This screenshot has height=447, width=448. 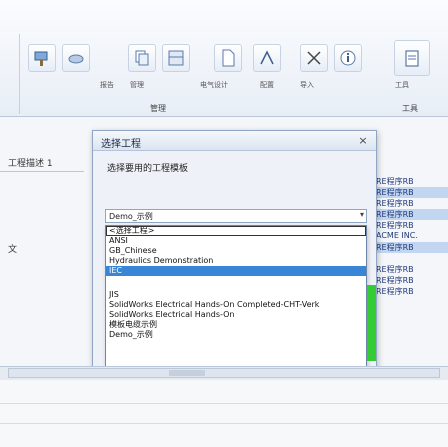 I want to click on paint-icon, so click(x=41, y=58).